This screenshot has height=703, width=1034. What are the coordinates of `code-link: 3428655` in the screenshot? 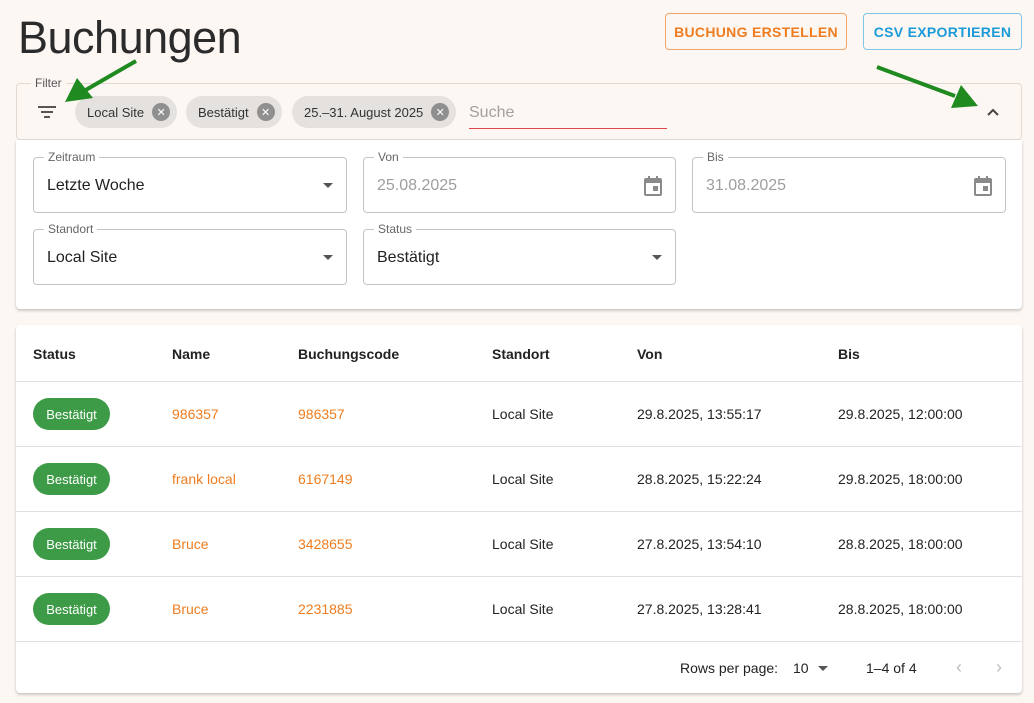 It's located at (325, 544).